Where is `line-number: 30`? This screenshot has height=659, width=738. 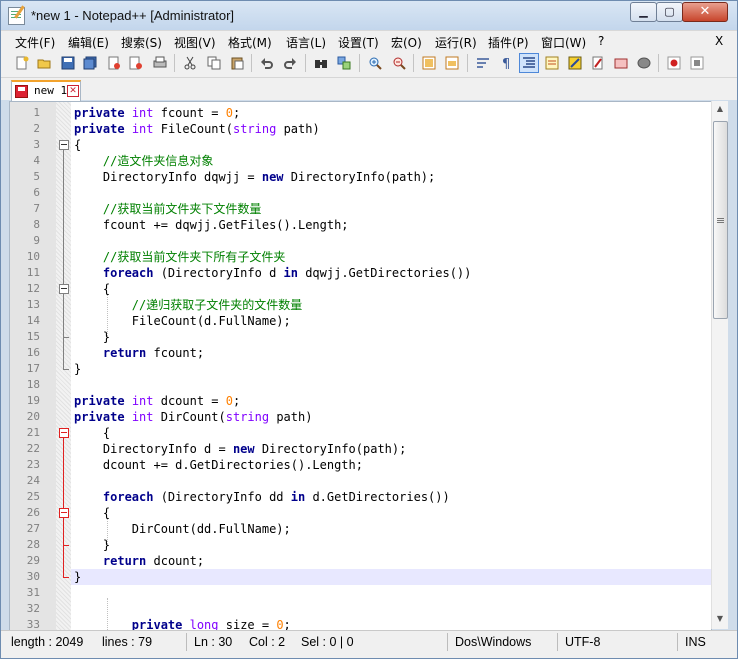
line-number: 30 is located at coordinates (33, 576).